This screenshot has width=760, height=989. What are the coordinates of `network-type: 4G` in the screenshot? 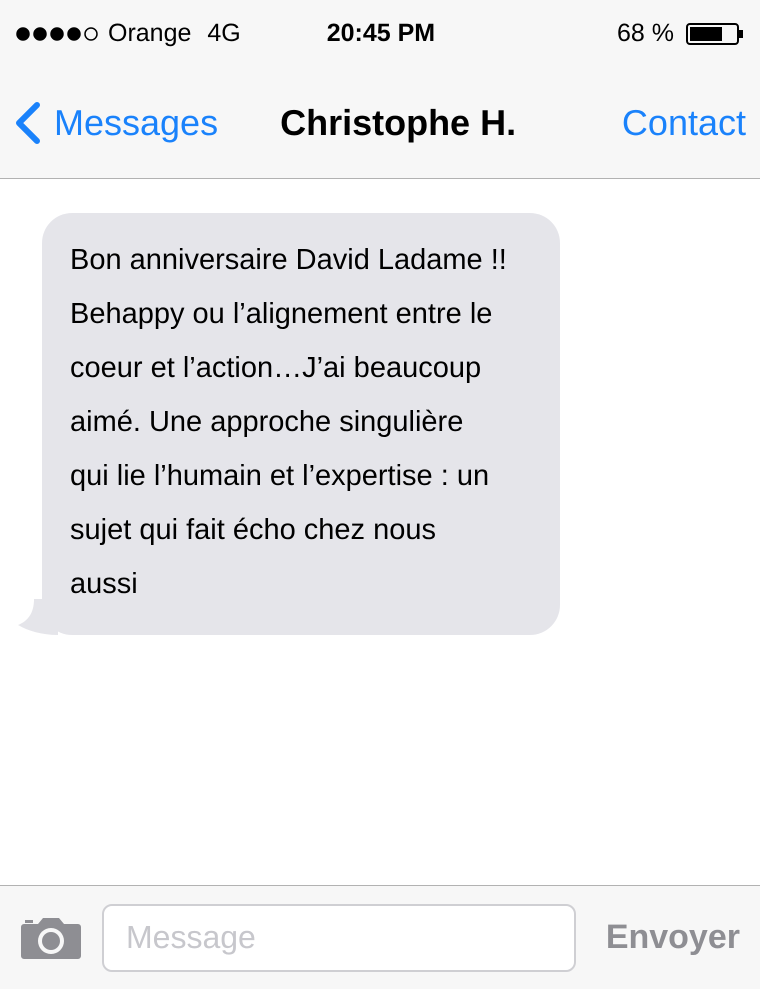 It's located at (224, 34).